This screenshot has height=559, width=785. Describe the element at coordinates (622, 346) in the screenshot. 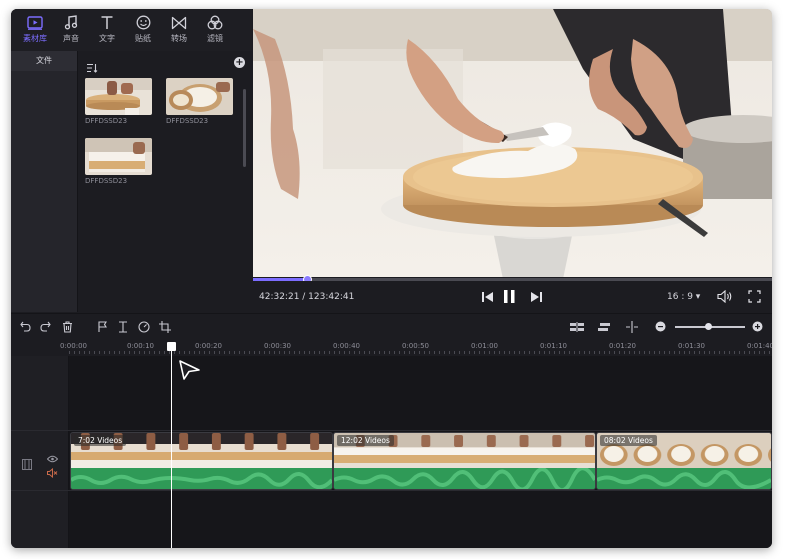

I see `ruler-tick: 0:01:20` at that location.